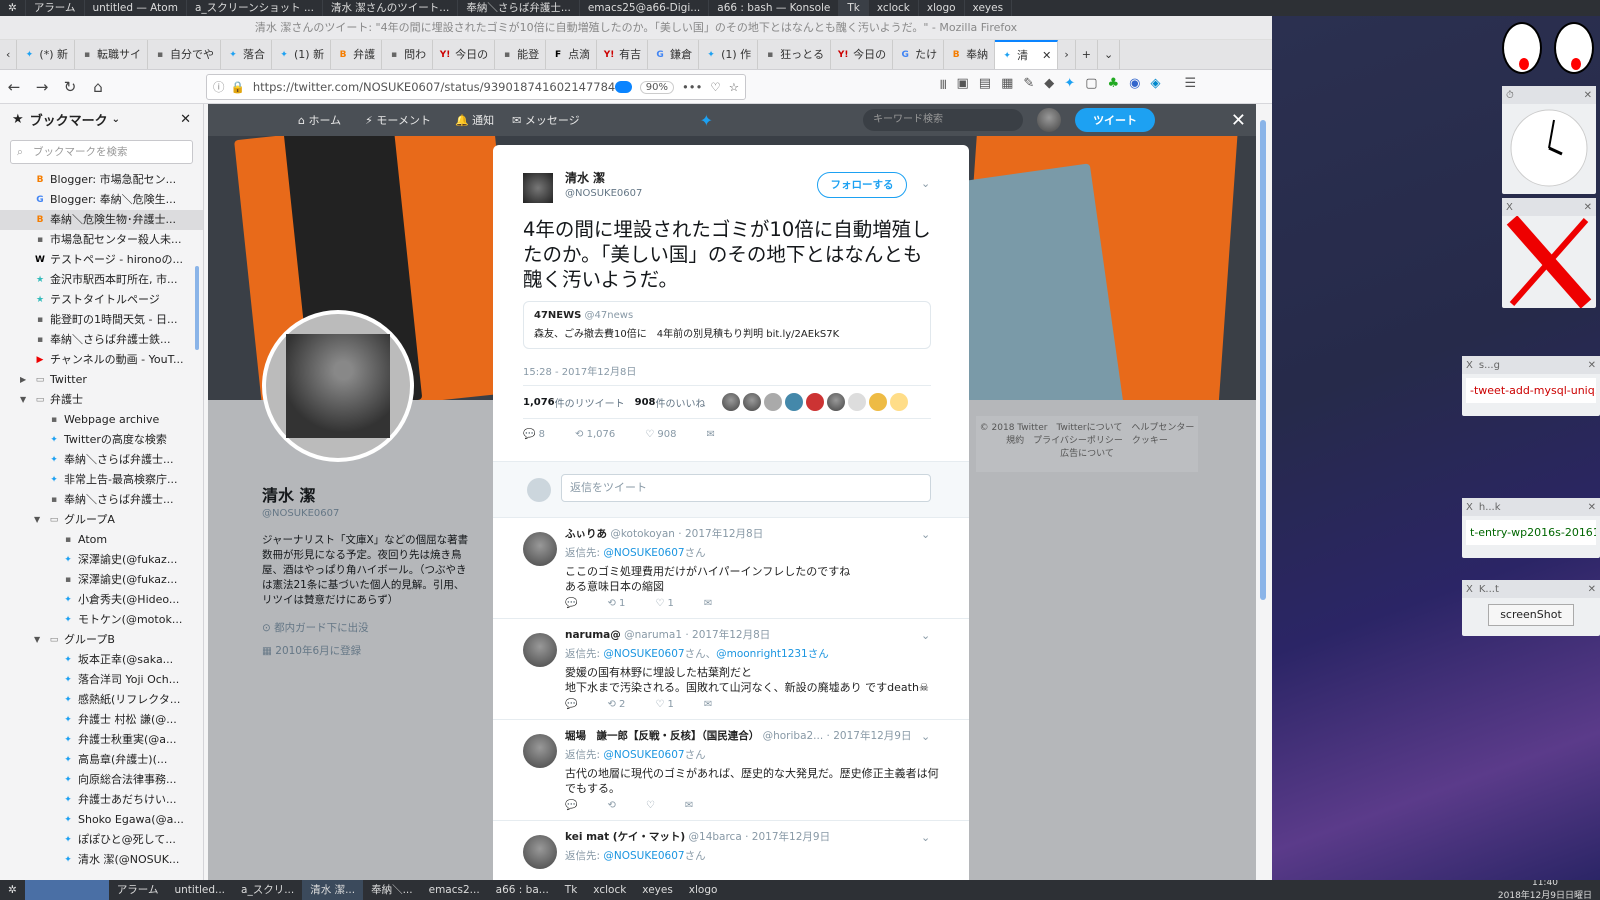 Image resolution: width=1600 pixels, height=900 pixels. What do you see at coordinates (703, 890) in the screenshot?
I see `taskbar-window-item: xlogo` at bounding box center [703, 890].